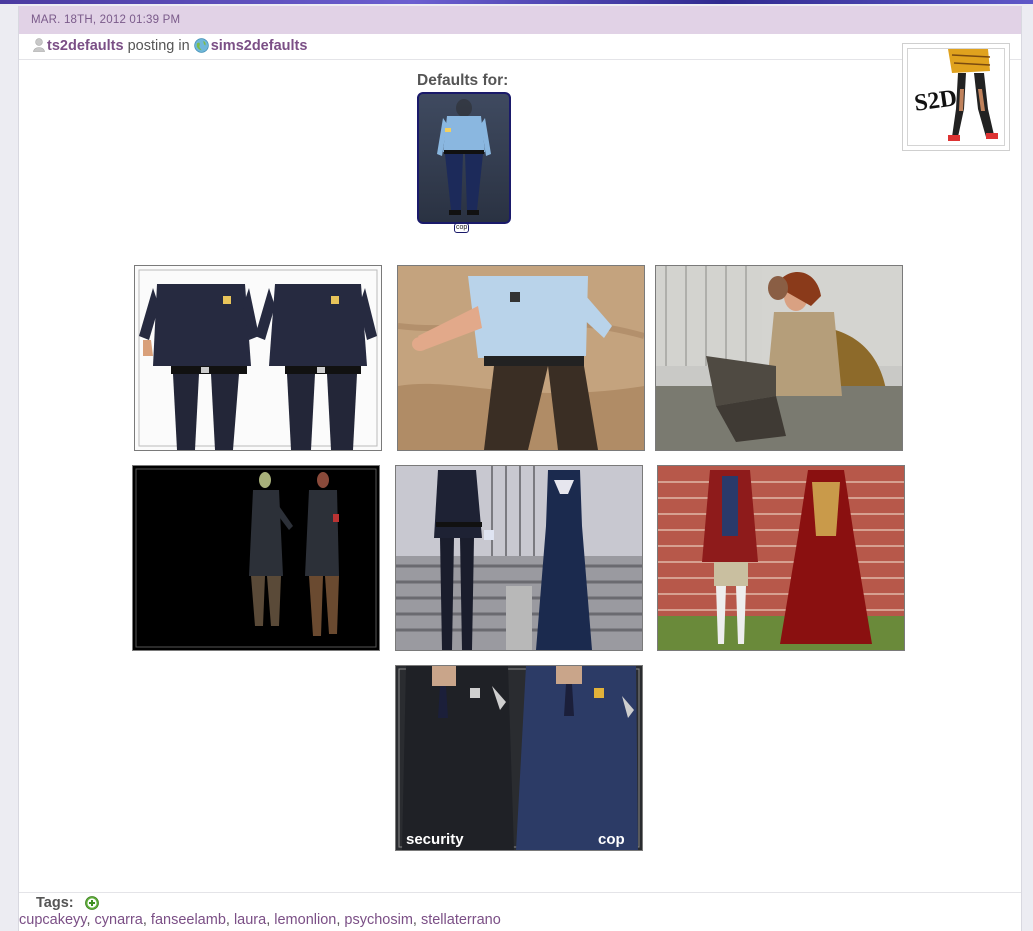 The height and width of the screenshot is (931, 1033). What do you see at coordinates (516, 2) in the screenshot?
I see `top-accent-bar` at bounding box center [516, 2].